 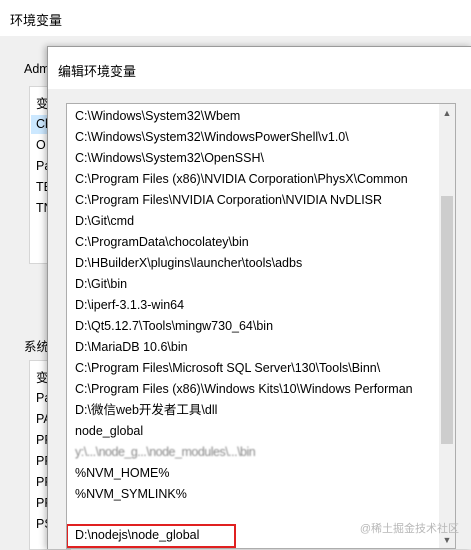 I want to click on vertical-scrollbar: ▲ ▼, so click(x=447, y=326).